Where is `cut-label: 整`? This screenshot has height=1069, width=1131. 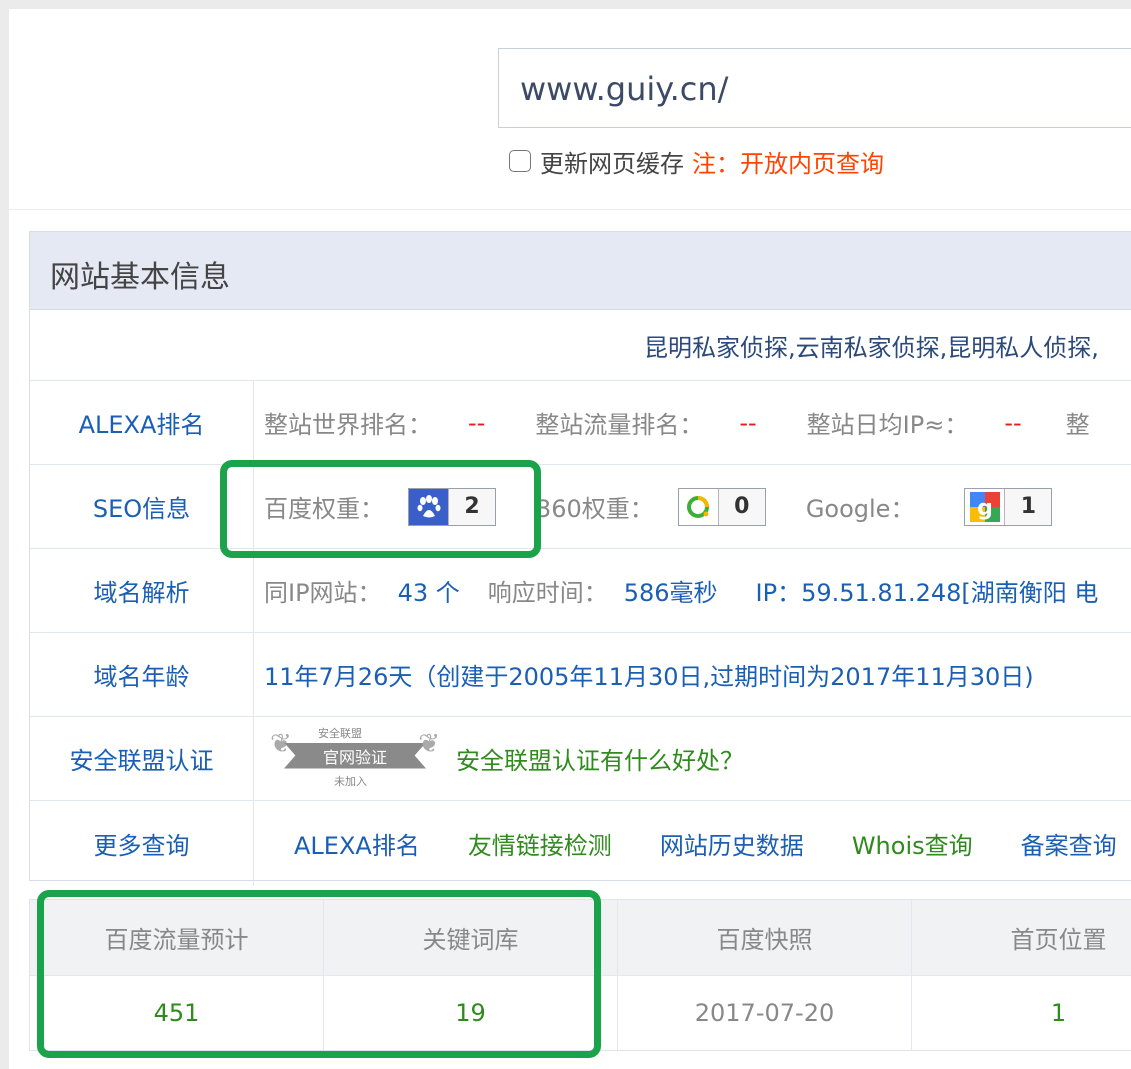 cut-label: 整 is located at coordinates (1077, 425).